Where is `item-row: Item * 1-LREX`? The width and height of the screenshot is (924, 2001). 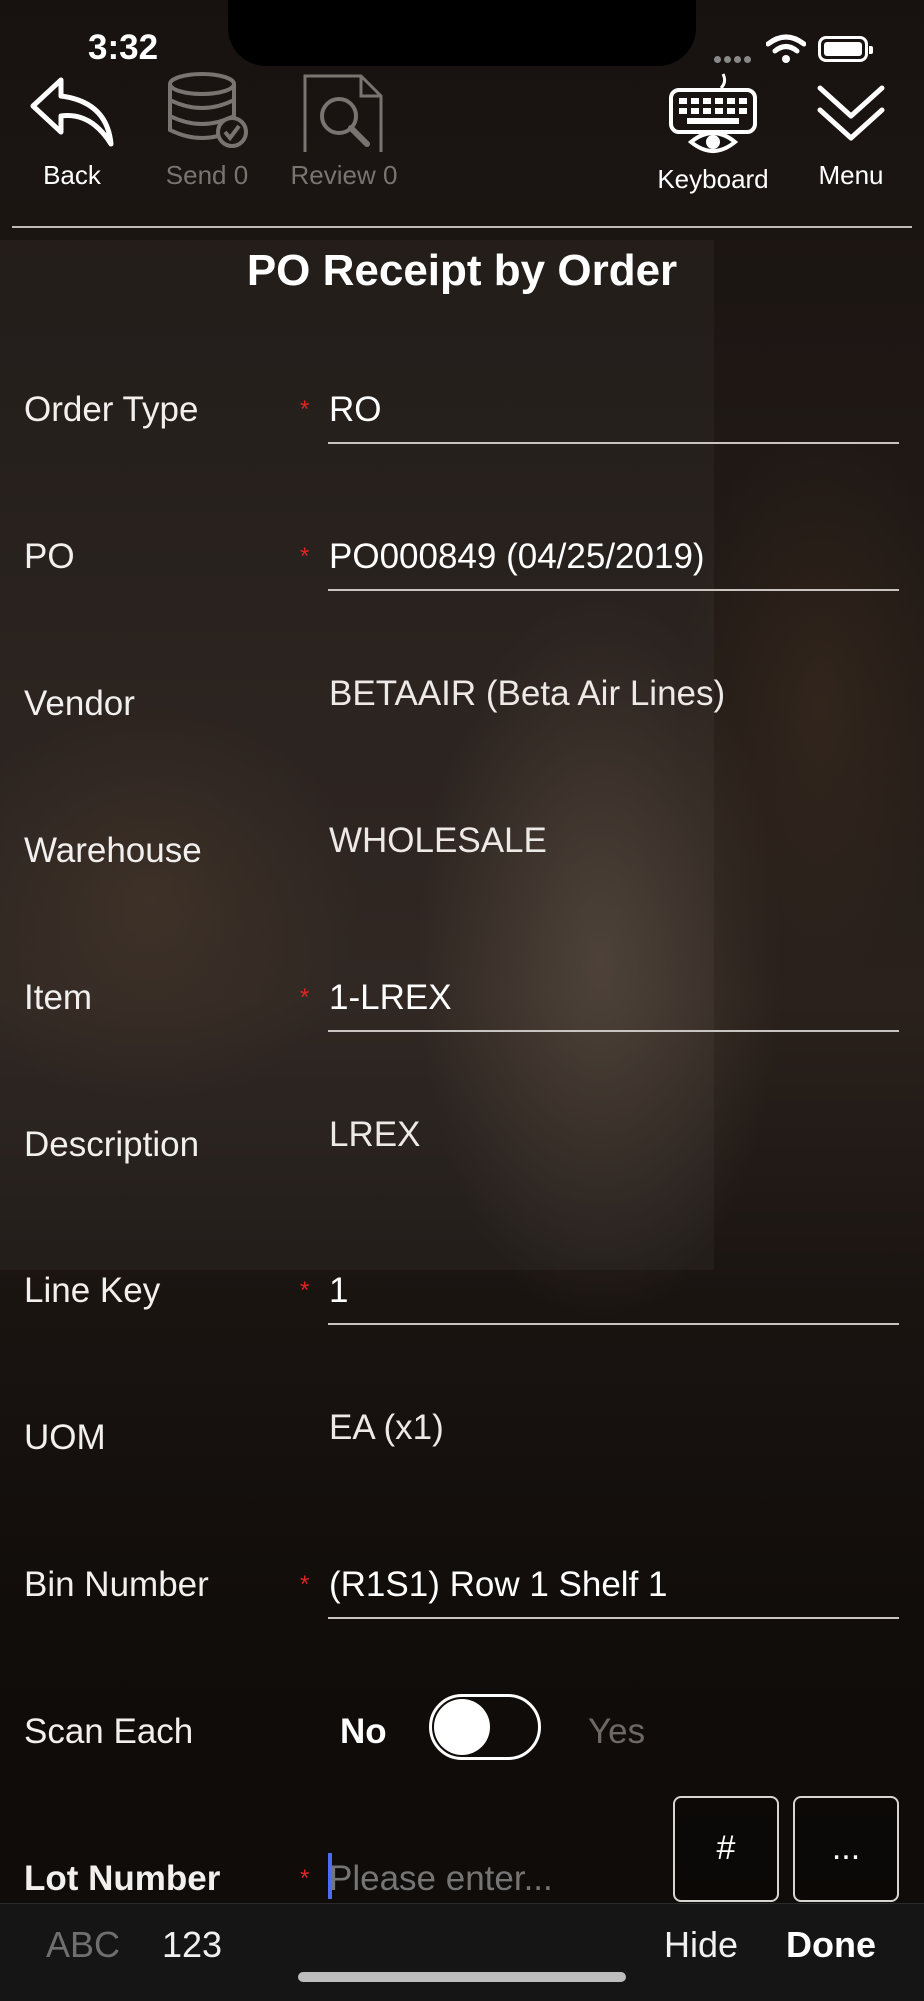 item-row: Item * 1-LREX is located at coordinates (462, 1013).